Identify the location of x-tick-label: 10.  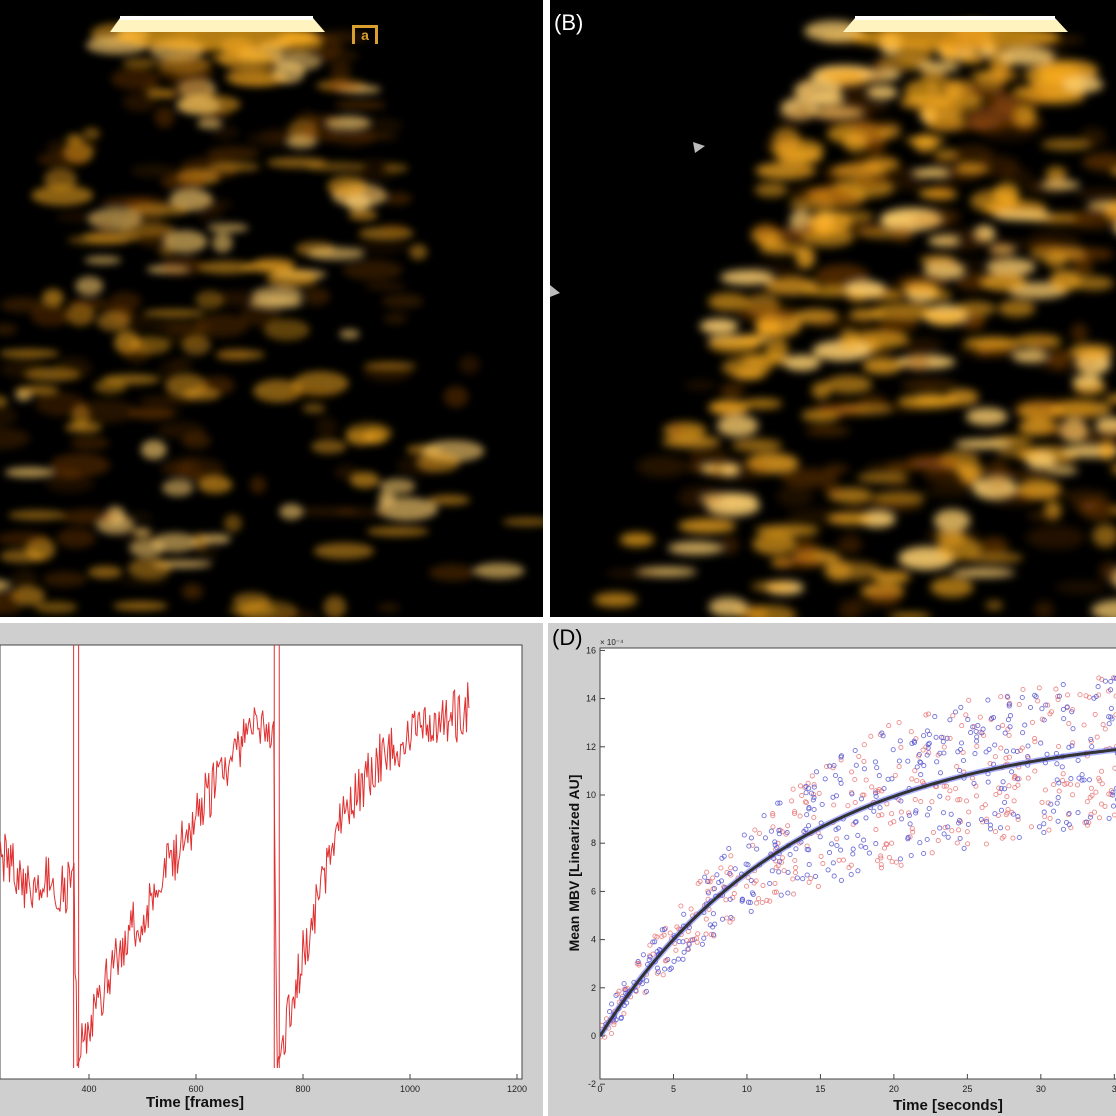
(747, 1089).